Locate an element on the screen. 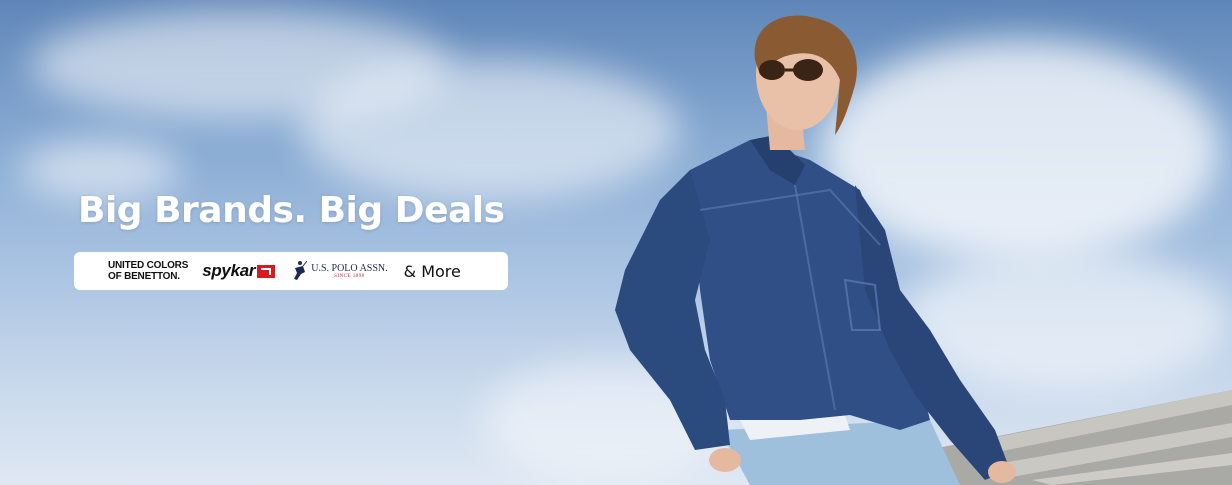  benetton-logo: UNITED COLORS OF BENETTON. is located at coordinates (148, 271).